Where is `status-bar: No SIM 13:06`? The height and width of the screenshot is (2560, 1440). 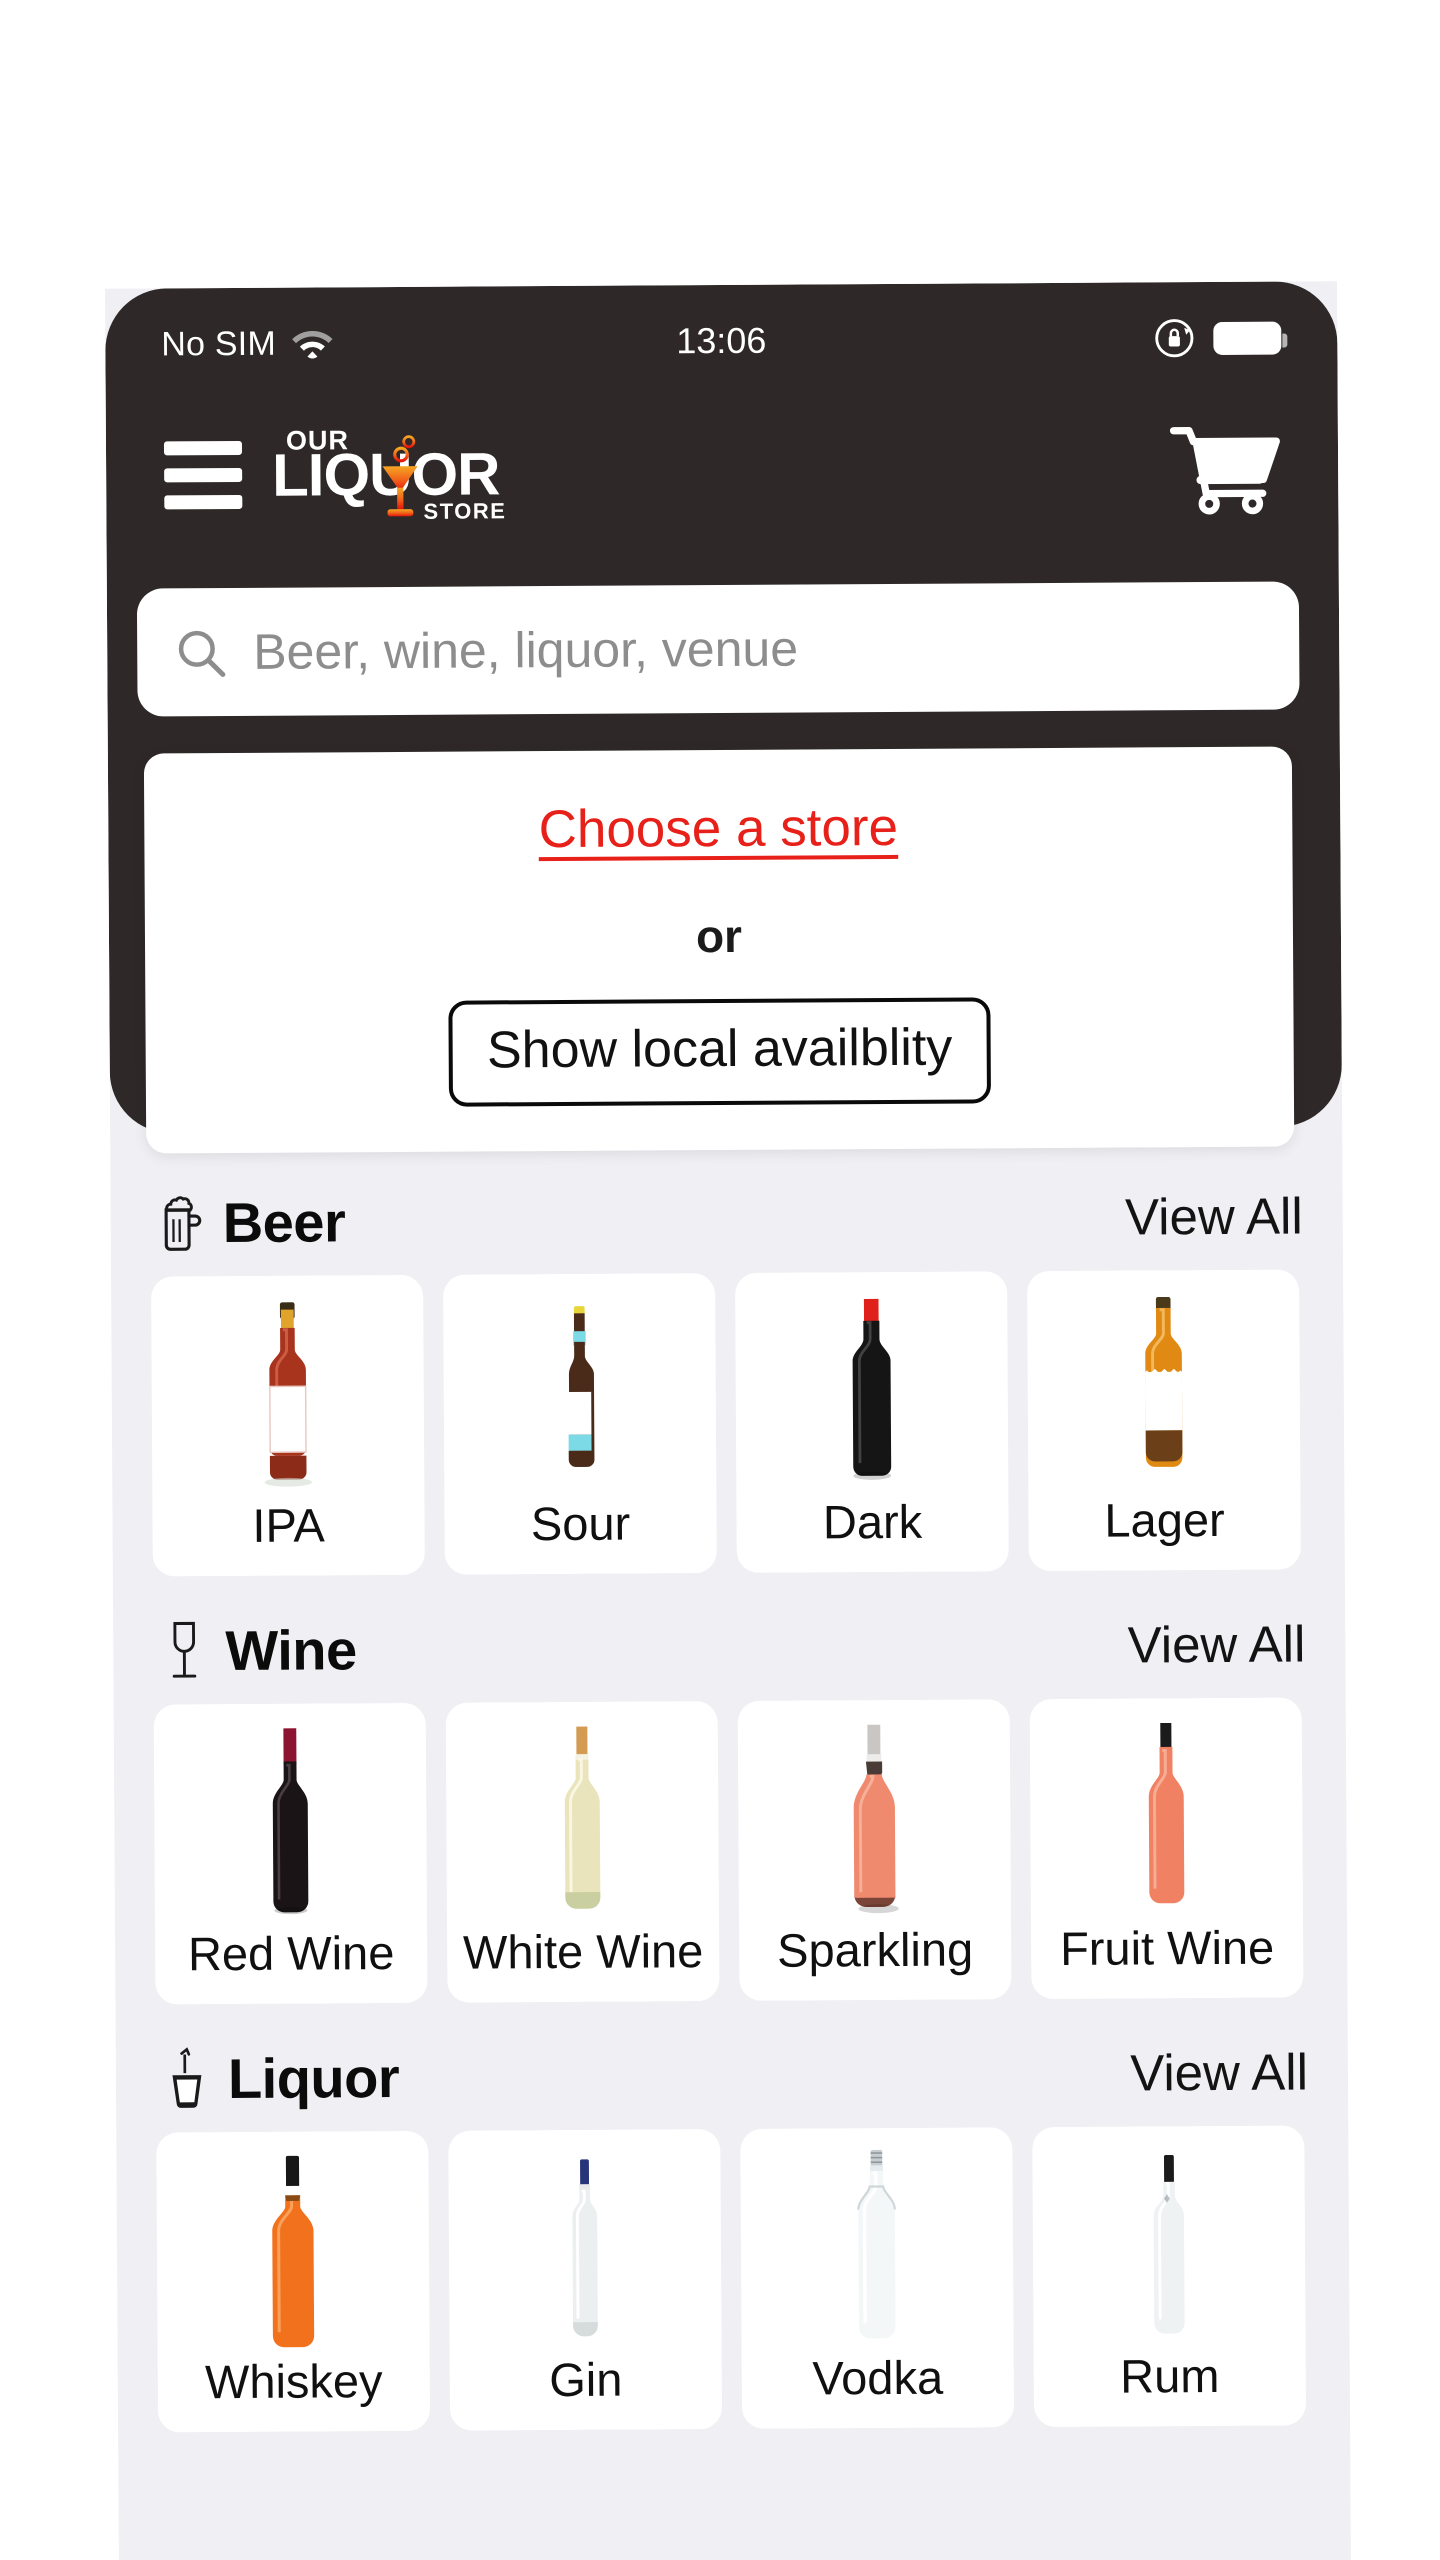 status-bar: No SIM 13:06 is located at coordinates (721, 341).